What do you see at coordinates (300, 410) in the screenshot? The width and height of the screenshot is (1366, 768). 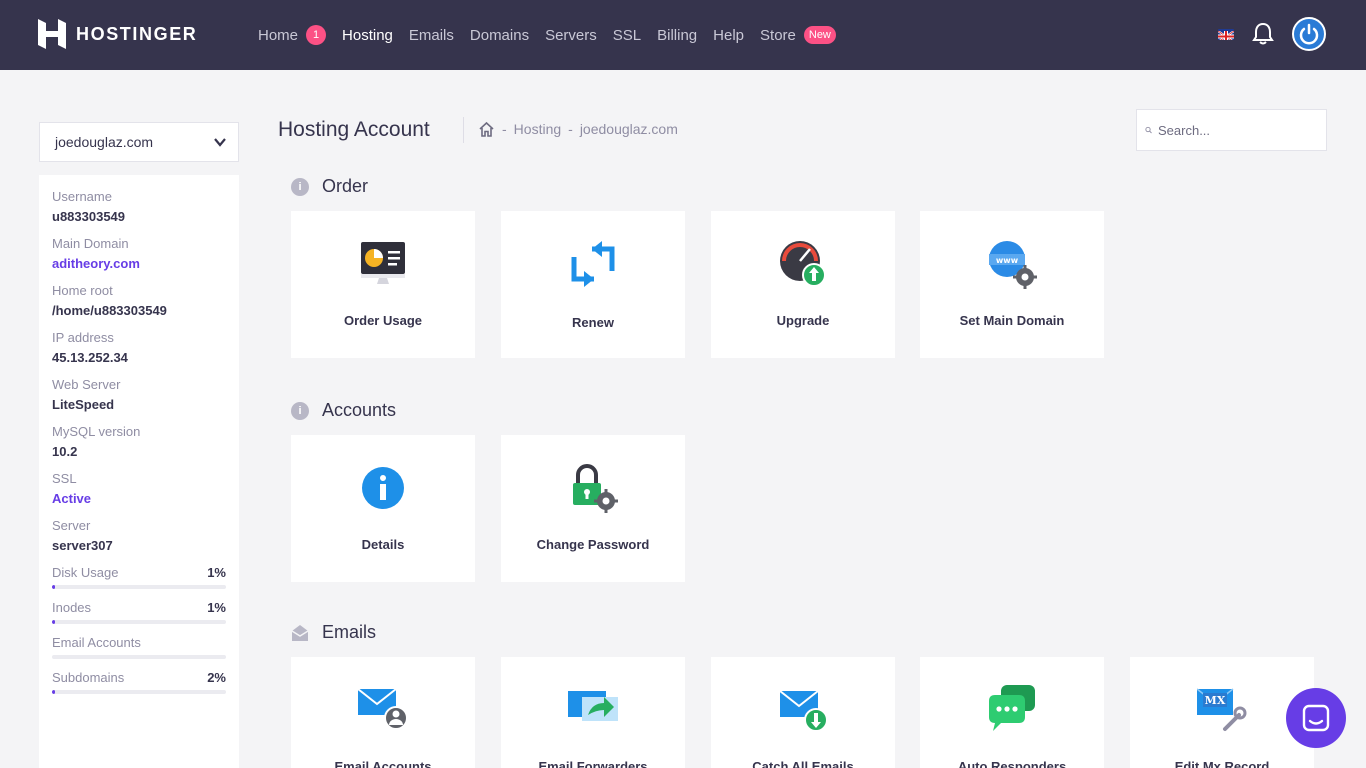 I see `info-icon: i` at bounding box center [300, 410].